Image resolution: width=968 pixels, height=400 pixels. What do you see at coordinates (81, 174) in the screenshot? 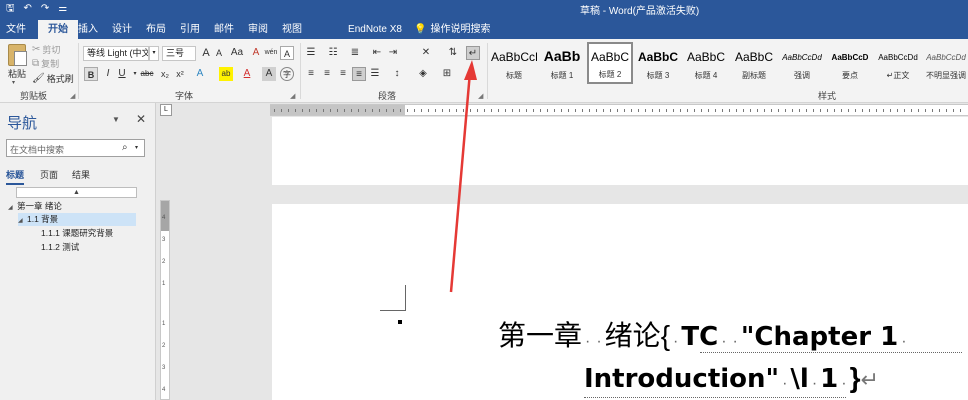
I see `nav-tab-results: 结果` at bounding box center [81, 174].